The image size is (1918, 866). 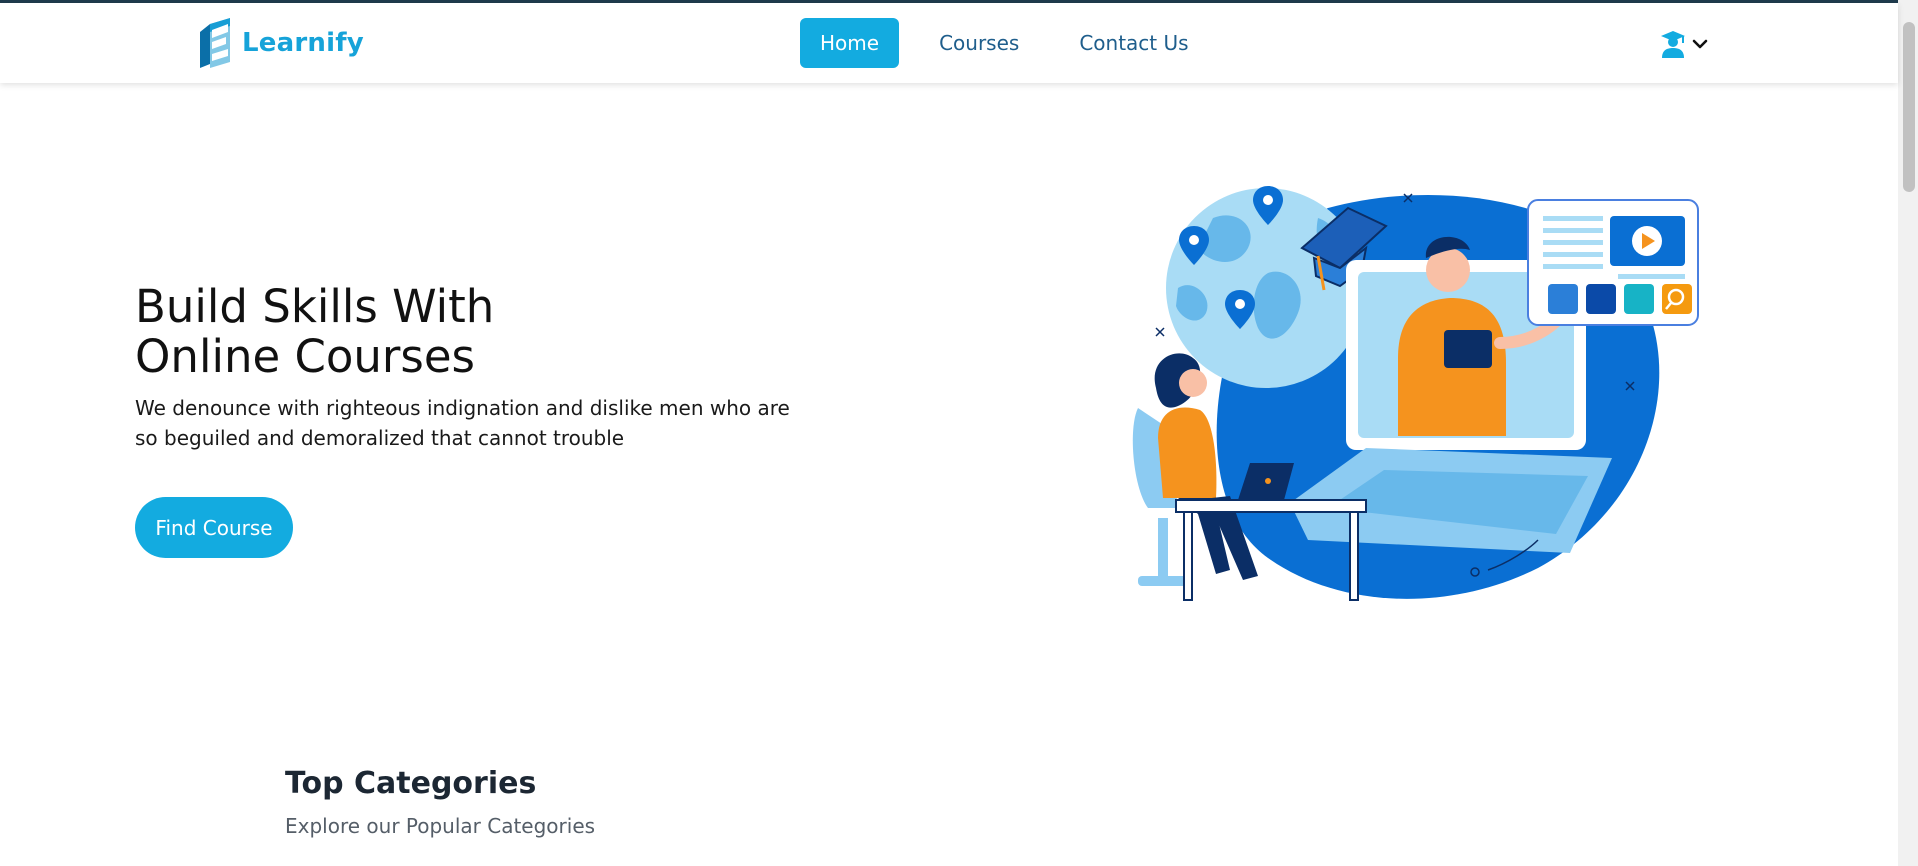 I want to click on page-scrollbar, so click(x=1908, y=433).